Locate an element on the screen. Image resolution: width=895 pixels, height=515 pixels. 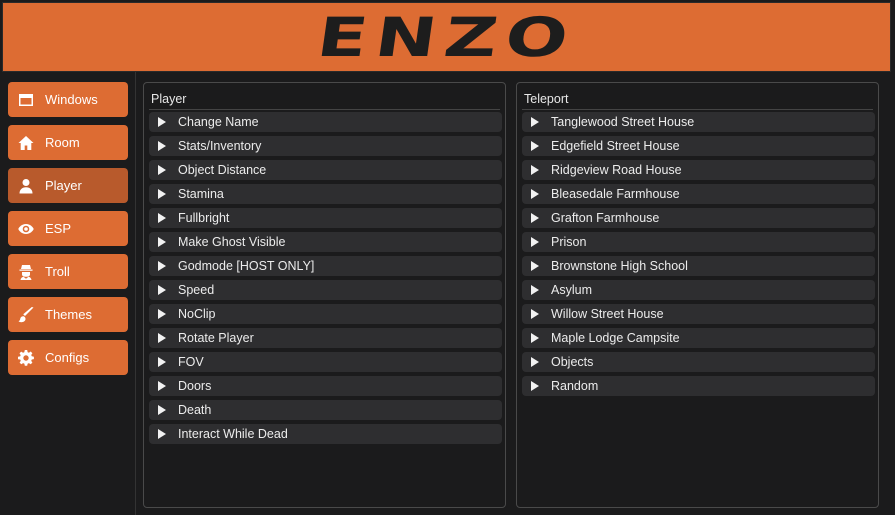
header-banner: ENZO is located at coordinates (446, 37).